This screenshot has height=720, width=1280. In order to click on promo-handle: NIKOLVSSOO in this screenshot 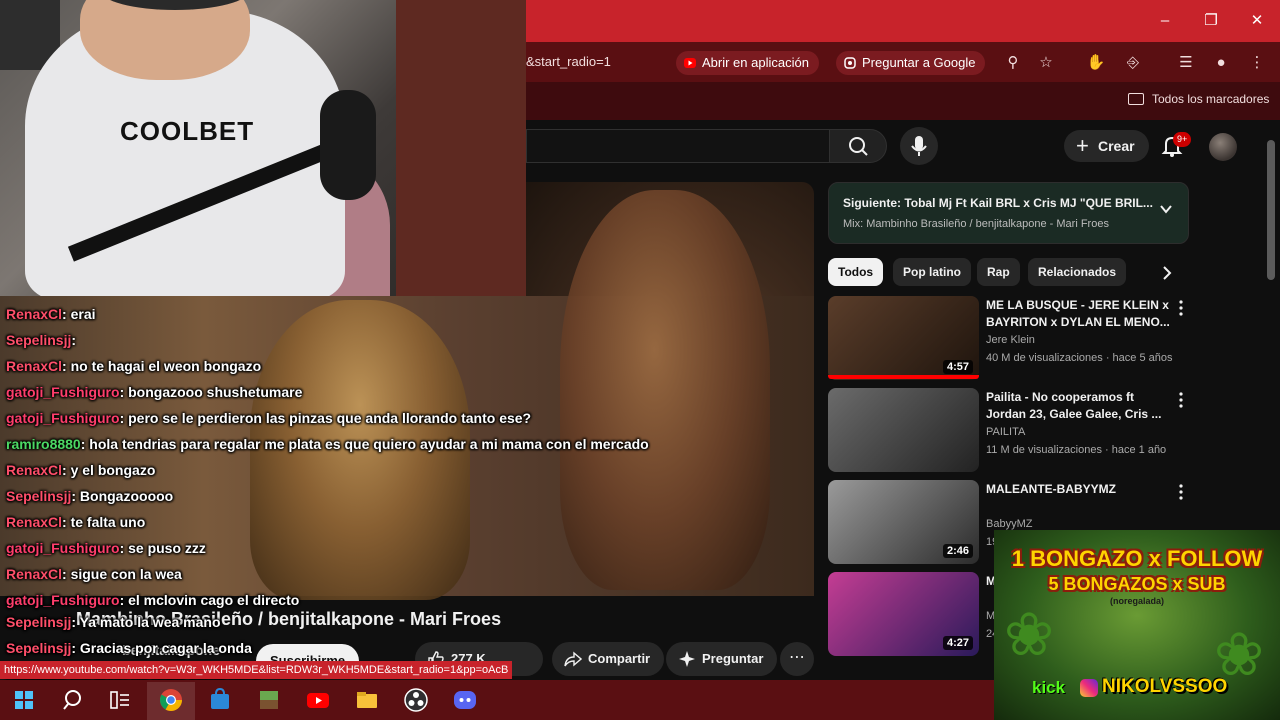, I will do `click(1165, 686)`.